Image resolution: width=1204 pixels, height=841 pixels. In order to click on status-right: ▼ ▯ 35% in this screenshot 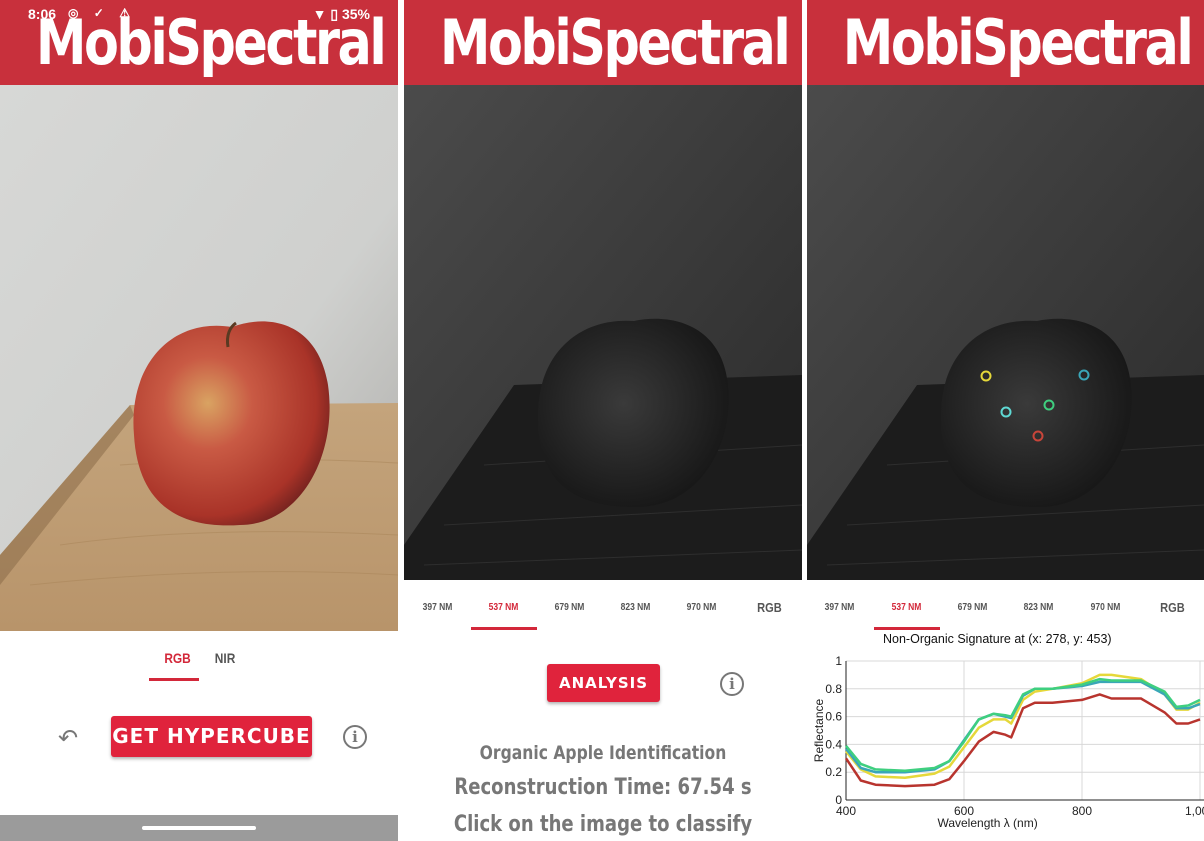, I will do `click(341, 14)`.